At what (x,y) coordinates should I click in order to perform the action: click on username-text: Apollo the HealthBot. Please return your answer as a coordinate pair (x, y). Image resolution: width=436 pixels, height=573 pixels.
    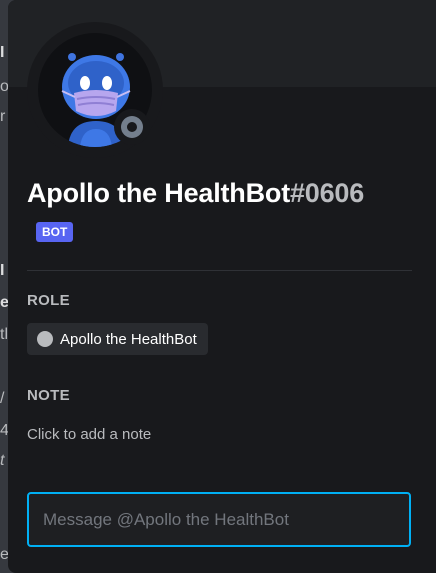
    Looking at the image, I should click on (158, 193).